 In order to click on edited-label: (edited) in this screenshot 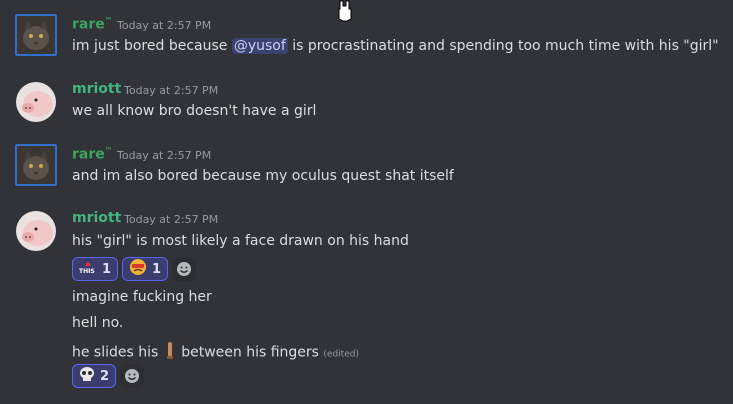, I will do `click(341, 354)`.